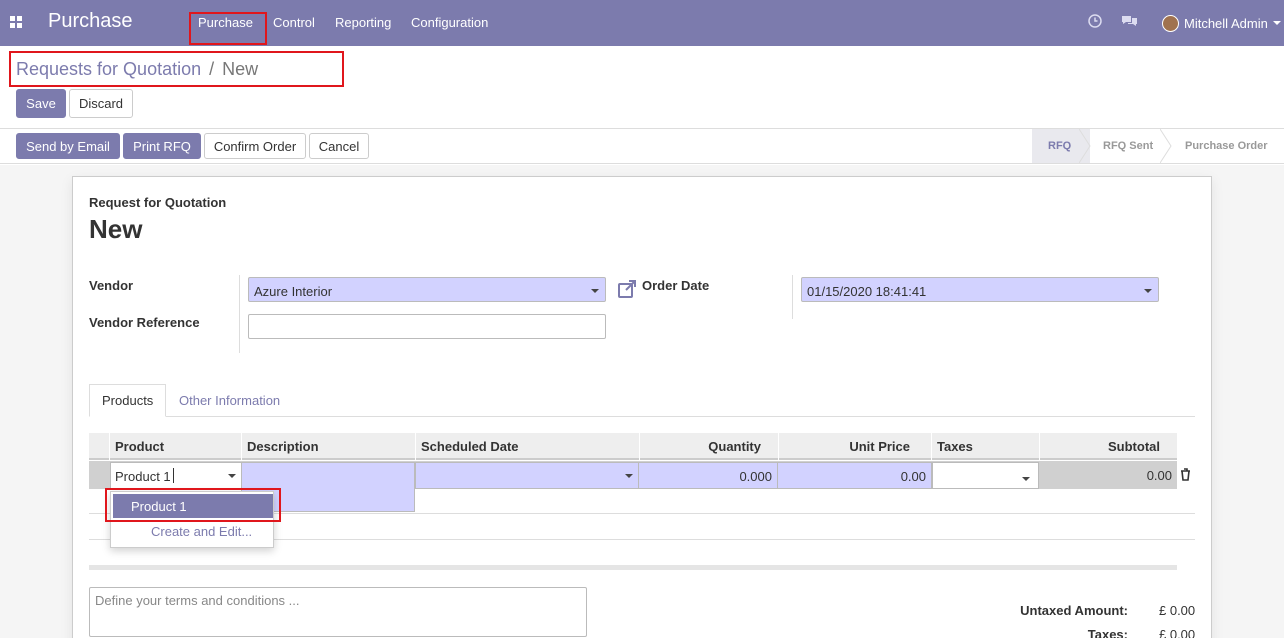  What do you see at coordinates (68, 146) in the screenshot?
I see `send-by-email-button: Send by Email` at bounding box center [68, 146].